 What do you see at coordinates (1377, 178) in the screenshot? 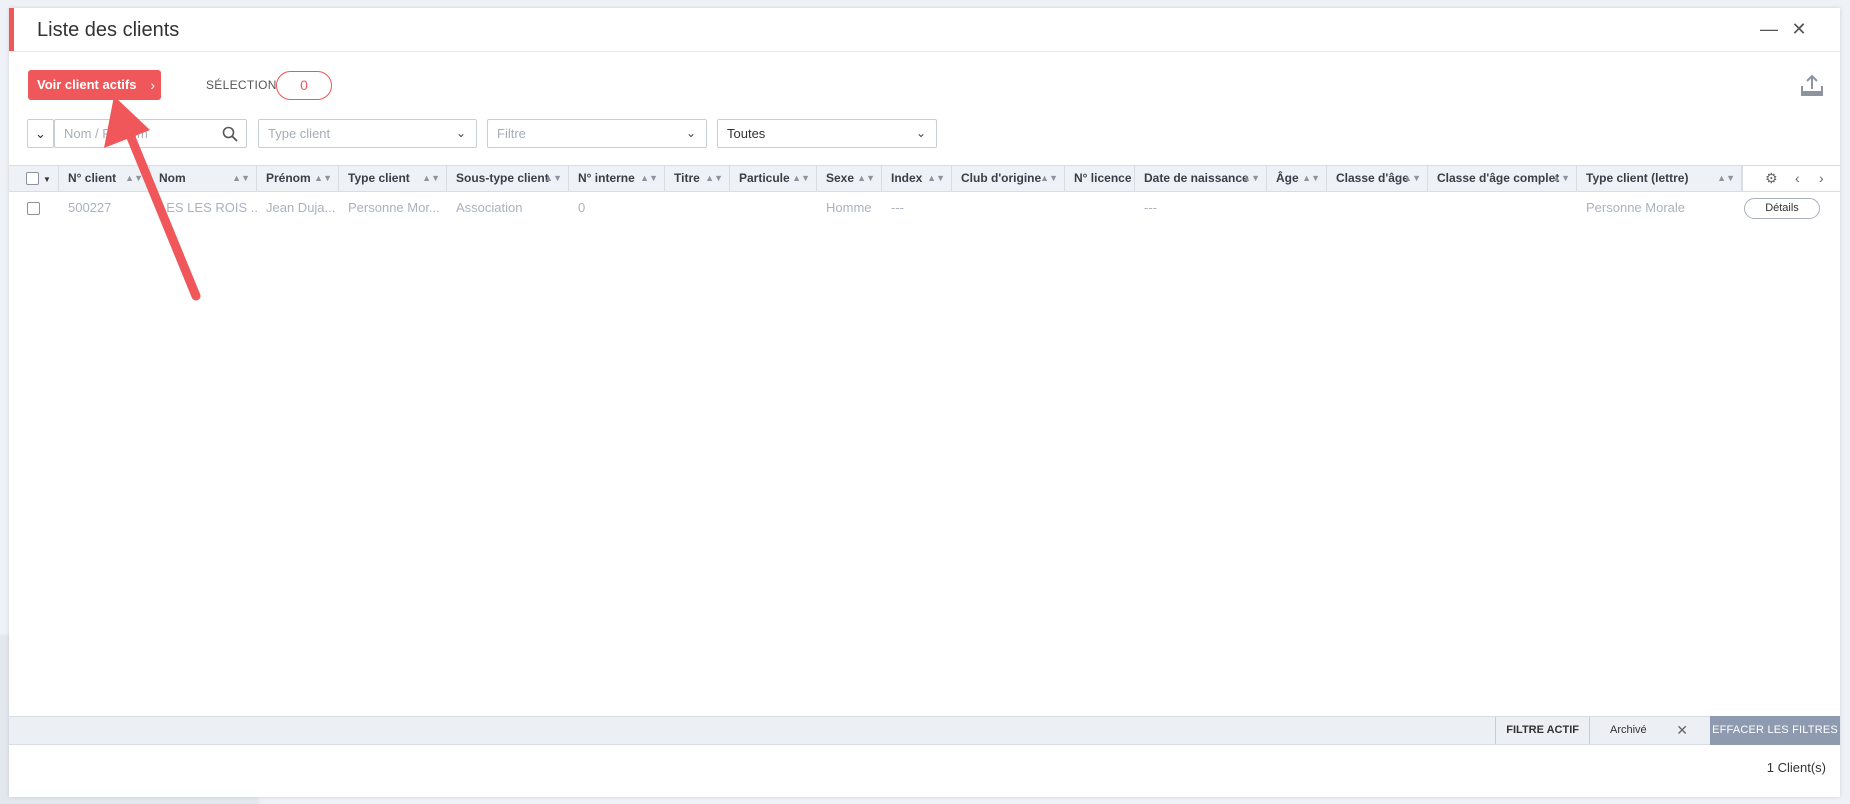
I see `column-header-age-class: Classe d'âge ▲▼` at bounding box center [1377, 178].